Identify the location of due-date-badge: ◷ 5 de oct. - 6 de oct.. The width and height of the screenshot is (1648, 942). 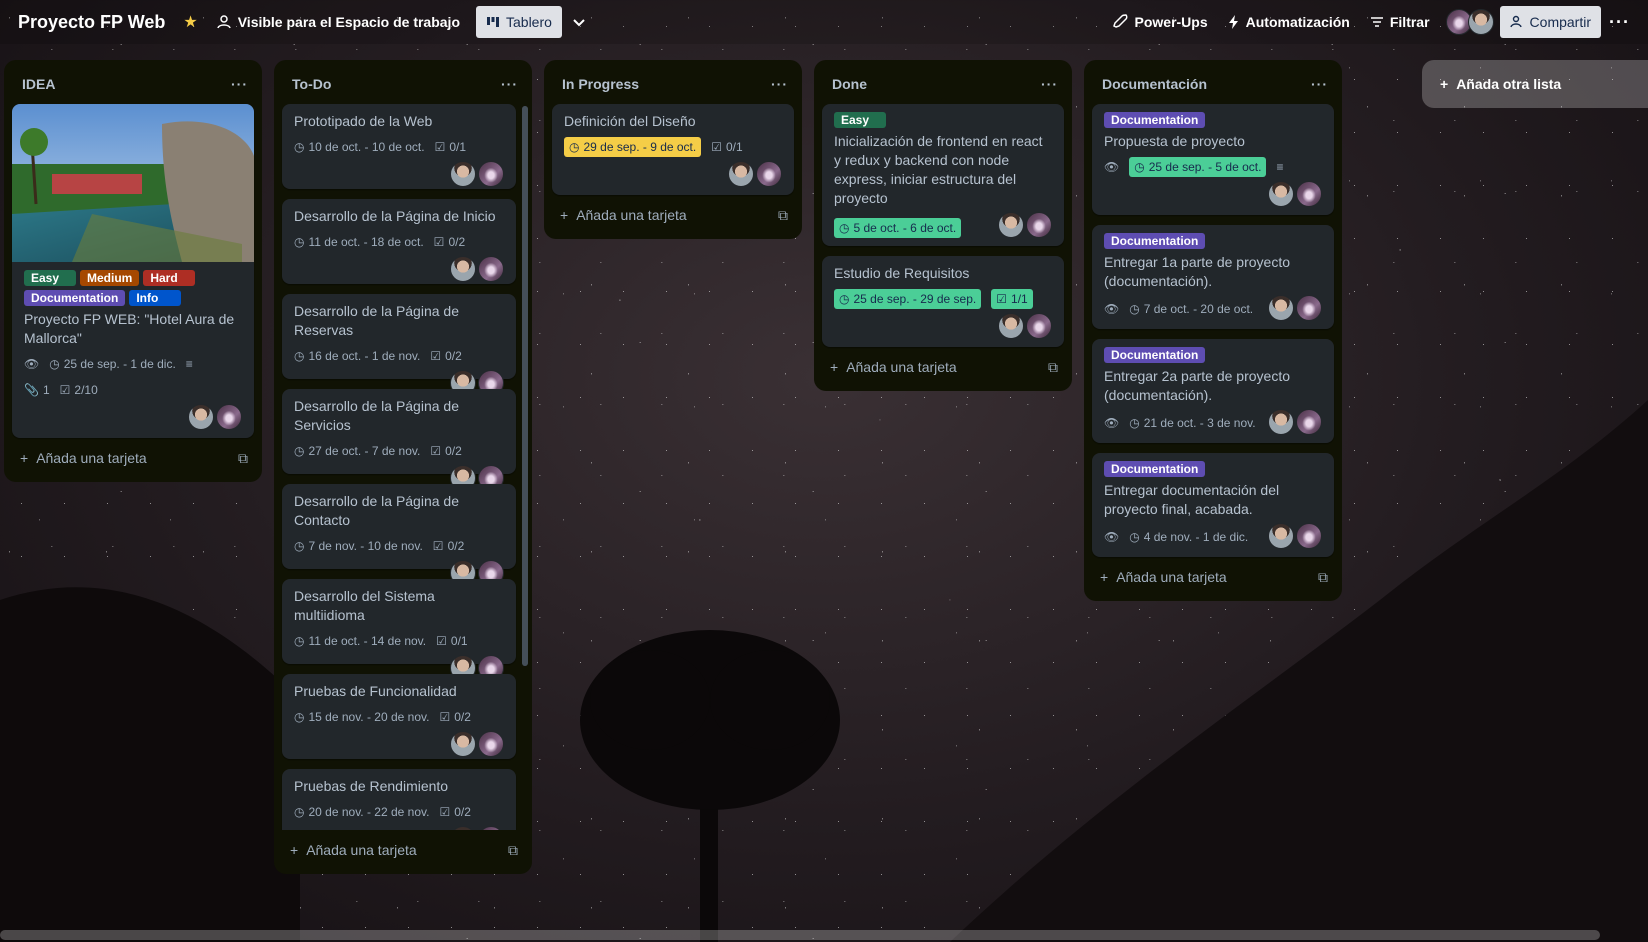
(898, 228).